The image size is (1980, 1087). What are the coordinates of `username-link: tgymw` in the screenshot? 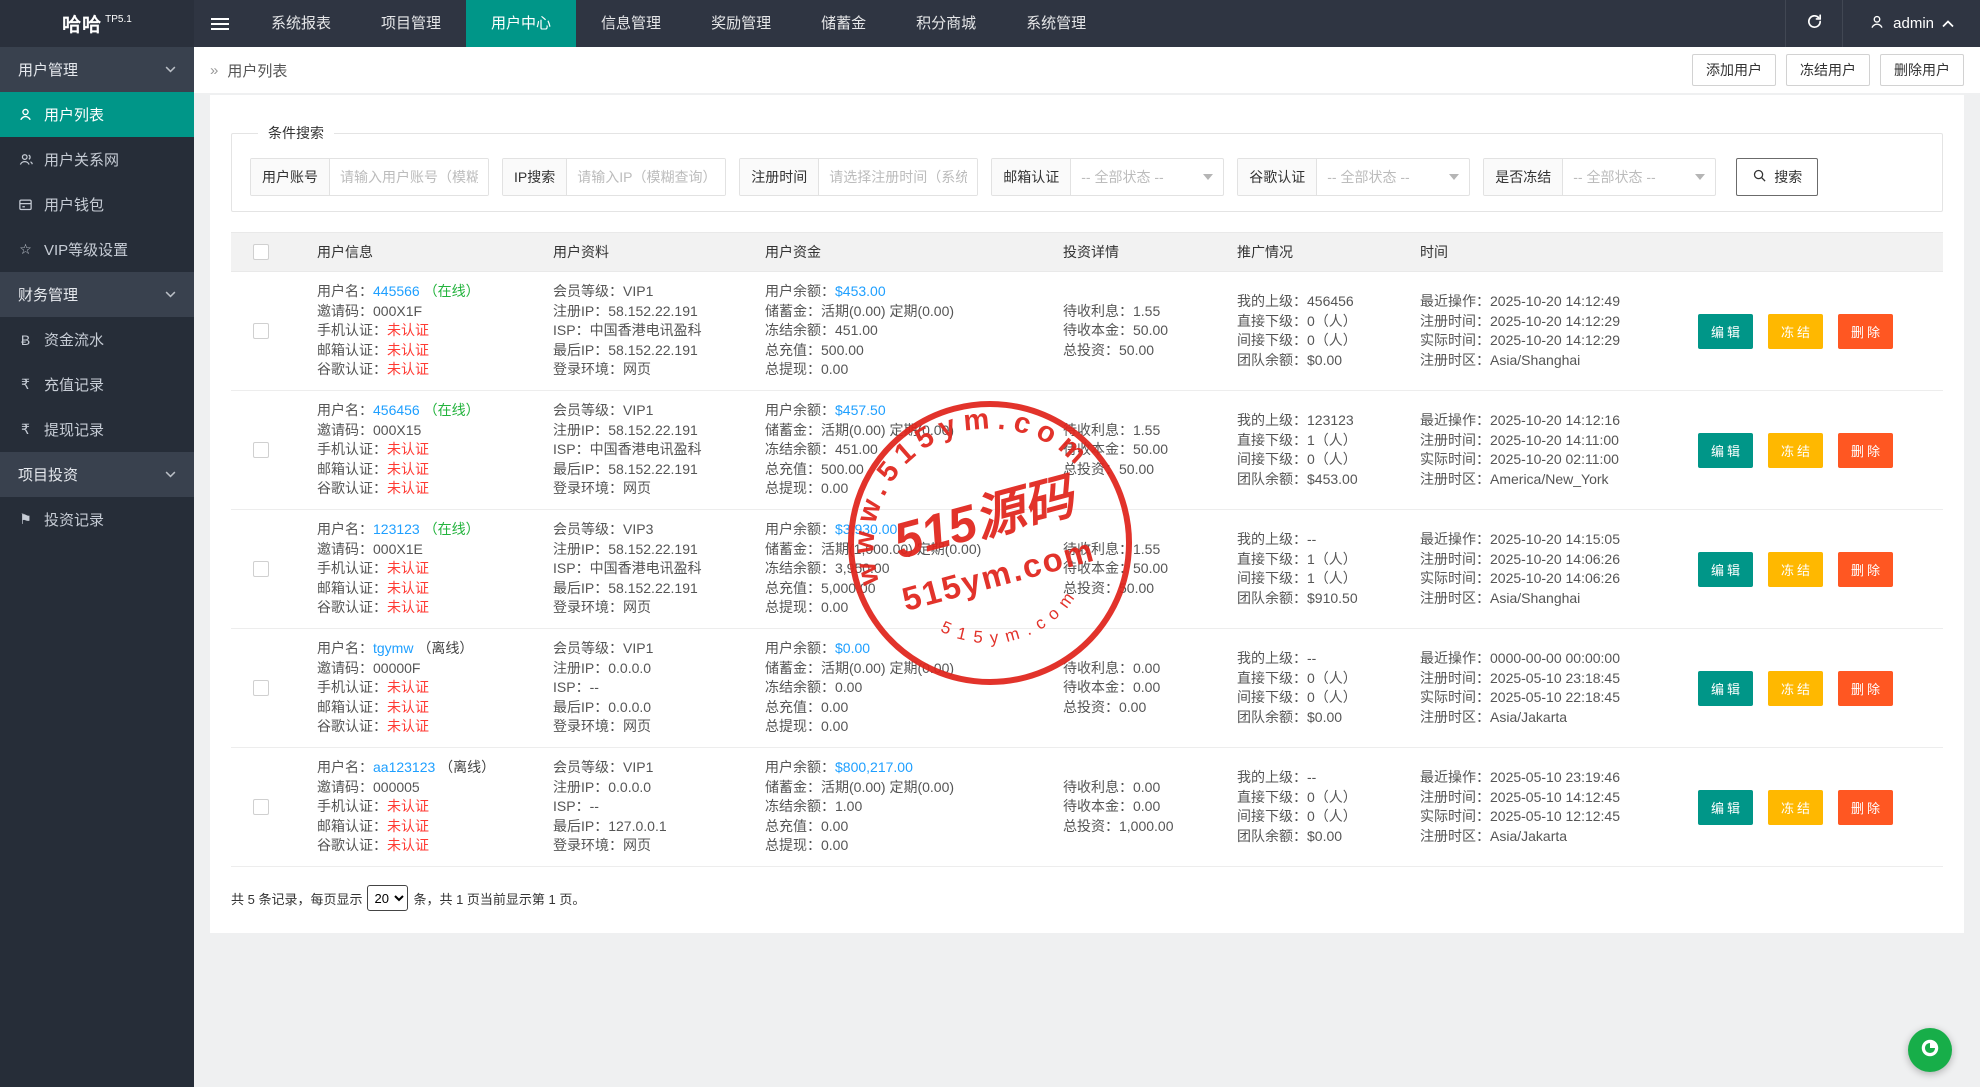 It's located at (393, 648).